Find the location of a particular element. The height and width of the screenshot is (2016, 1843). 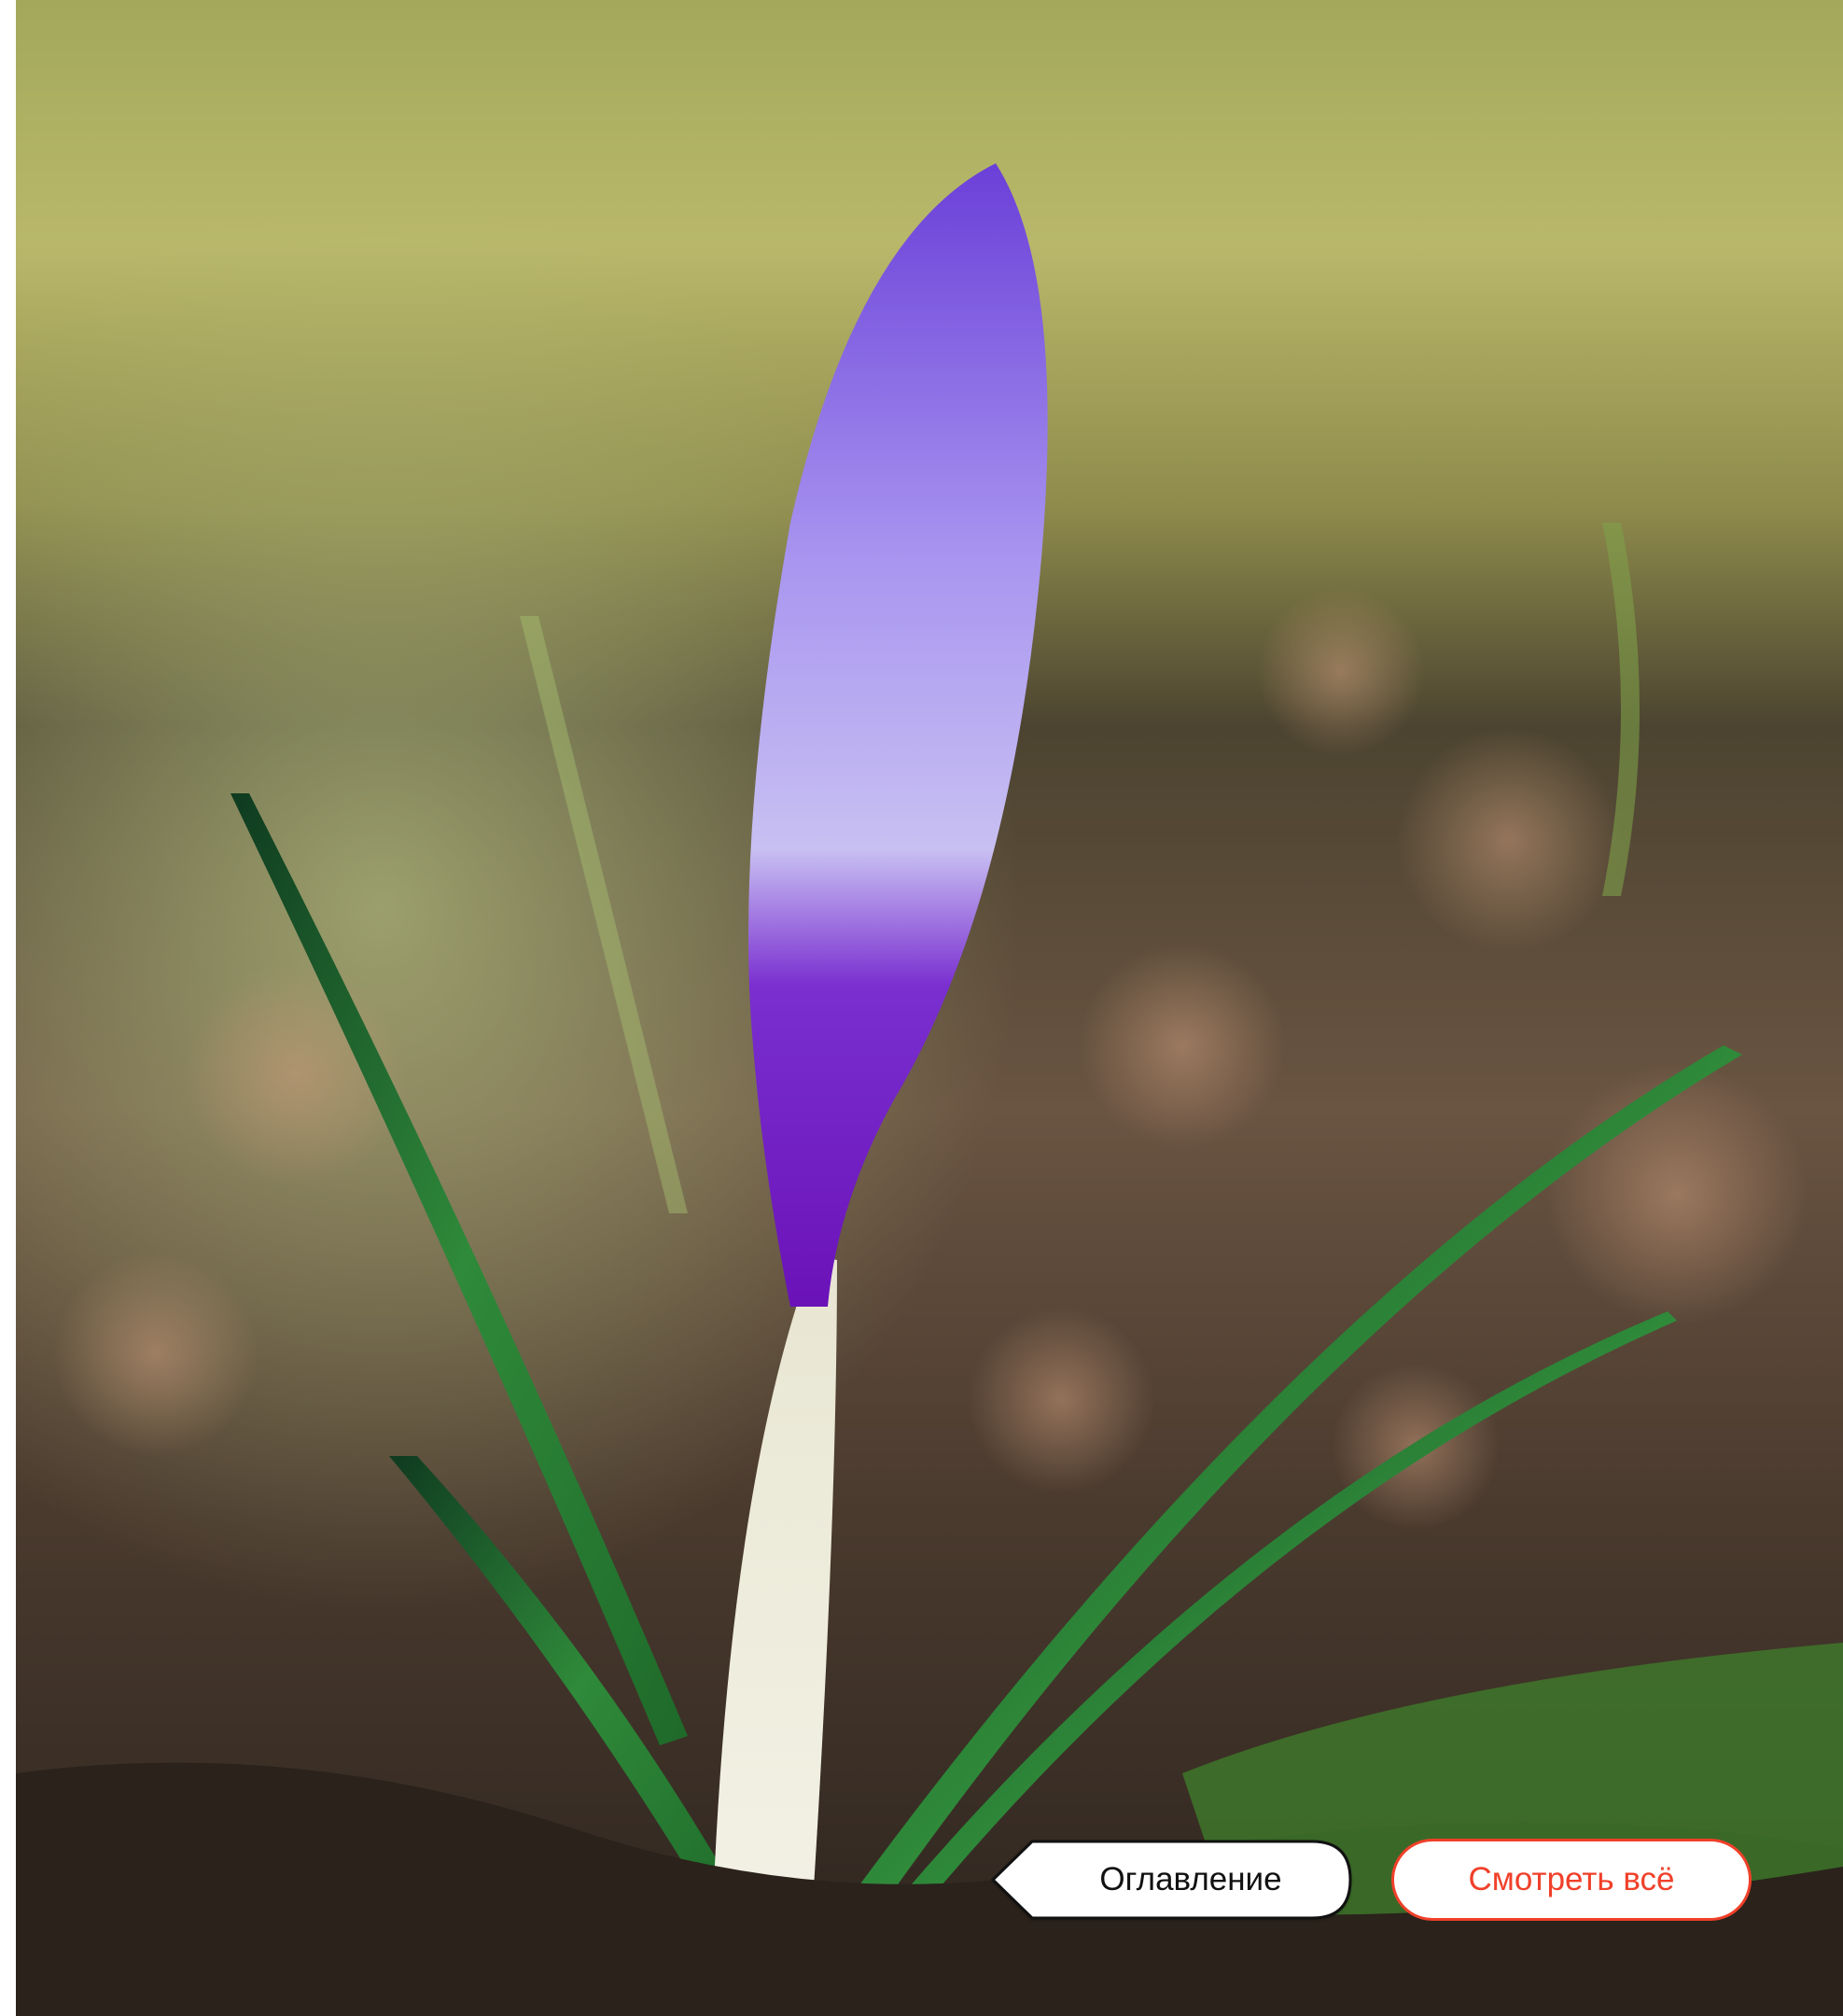

view-all-button: Смотреть всё is located at coordinates (1571, 1880).